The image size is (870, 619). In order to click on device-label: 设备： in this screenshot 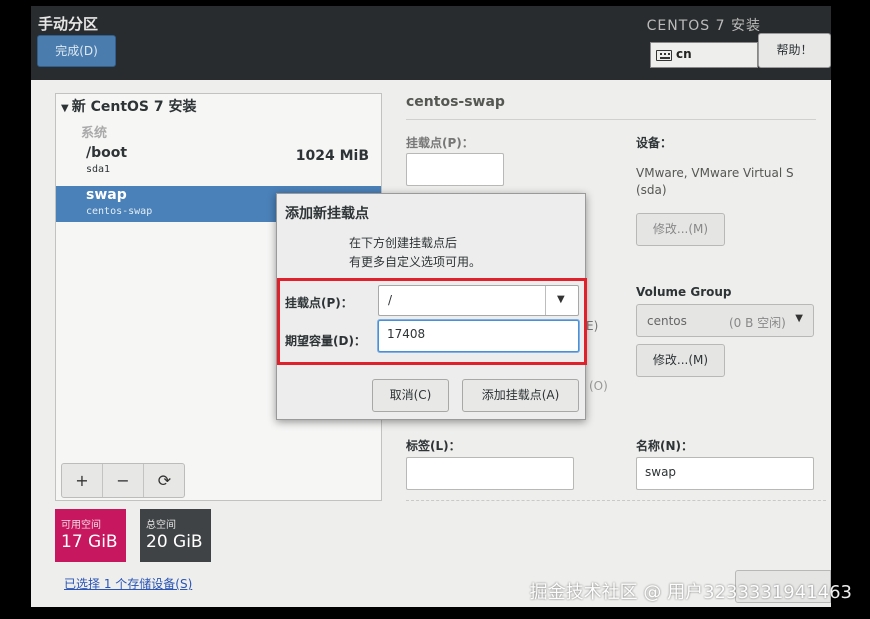, I will do `click(654, 143)`.